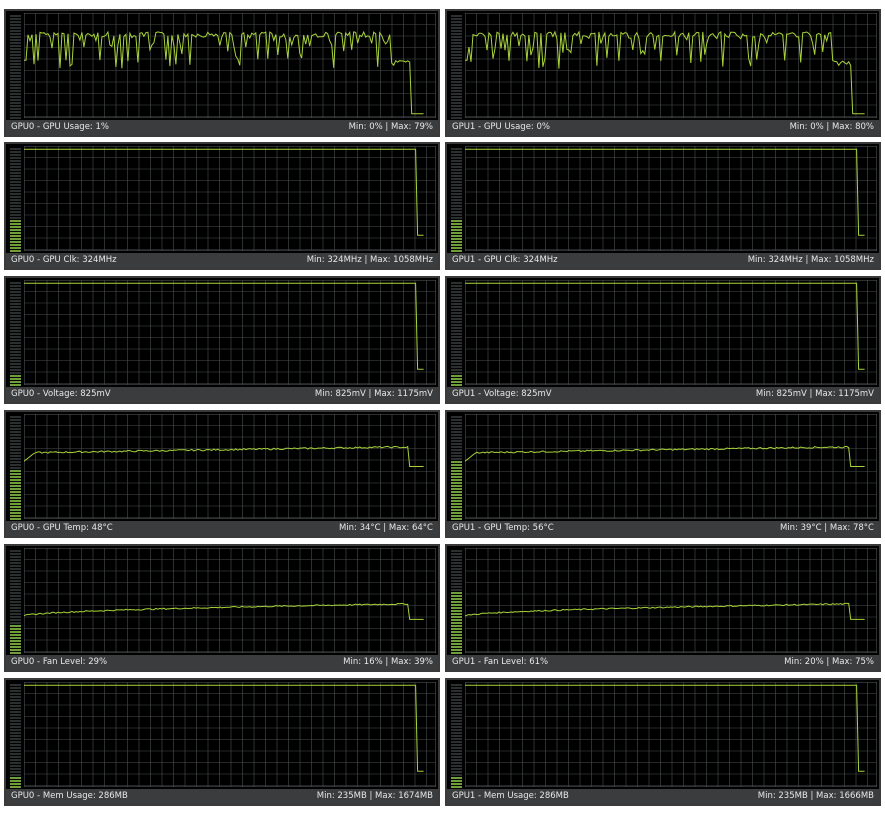  Describe the element at coordinates (663, 127) in the screenshot. I see `panel-footer: GPU1 - GPU Usage: 0% Min: 0% | Max: 80%` at that location.